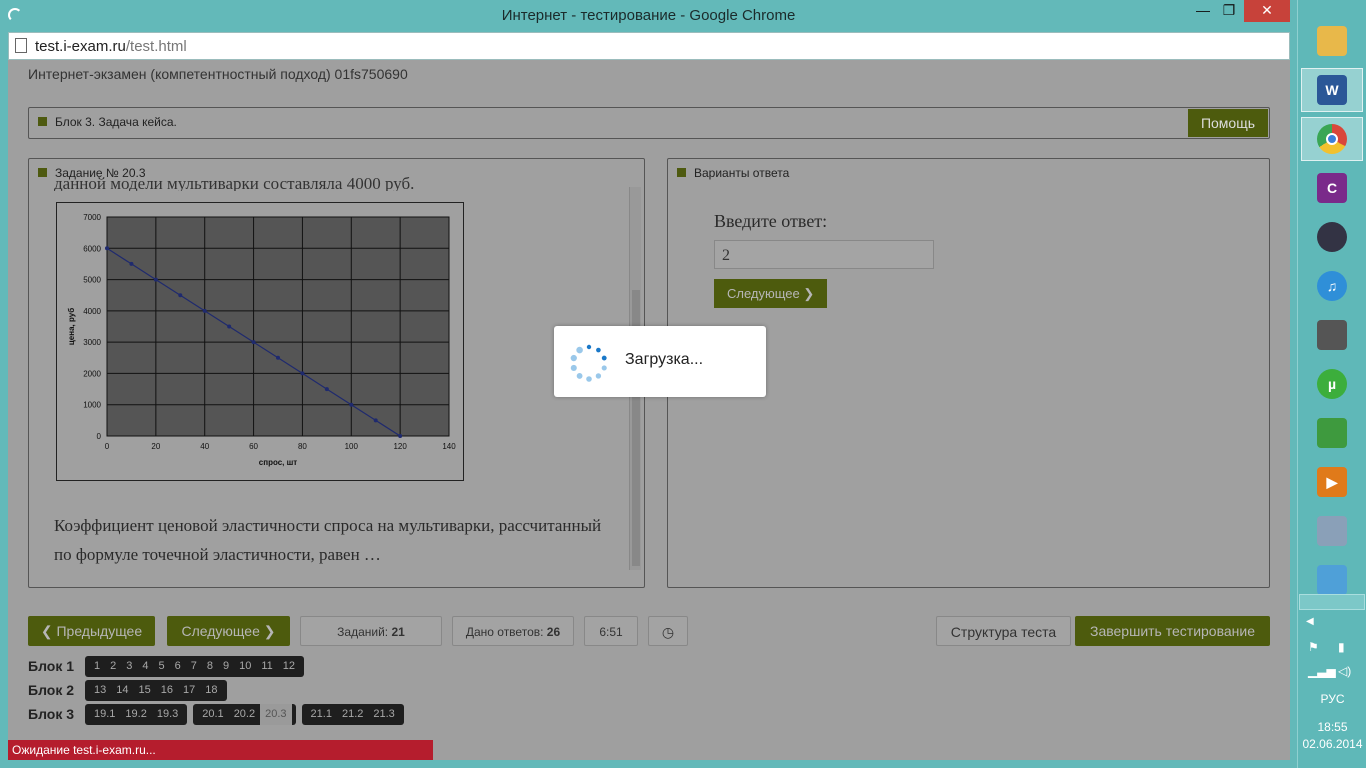  Describe the element at coordinates (122, 690) in the screenshot. I see `task-link: 14` at that location.